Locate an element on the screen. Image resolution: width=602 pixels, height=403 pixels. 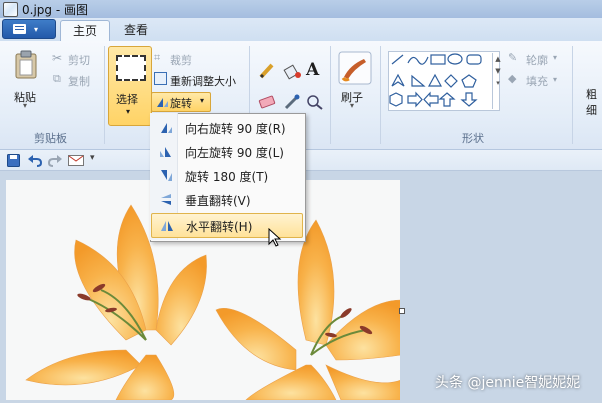
eraser-icon is located at coordinates (267, 102).